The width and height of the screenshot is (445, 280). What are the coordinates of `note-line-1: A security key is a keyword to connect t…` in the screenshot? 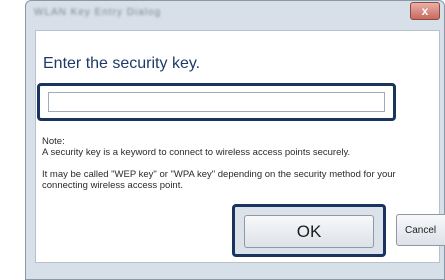 It's located at (196, 152).